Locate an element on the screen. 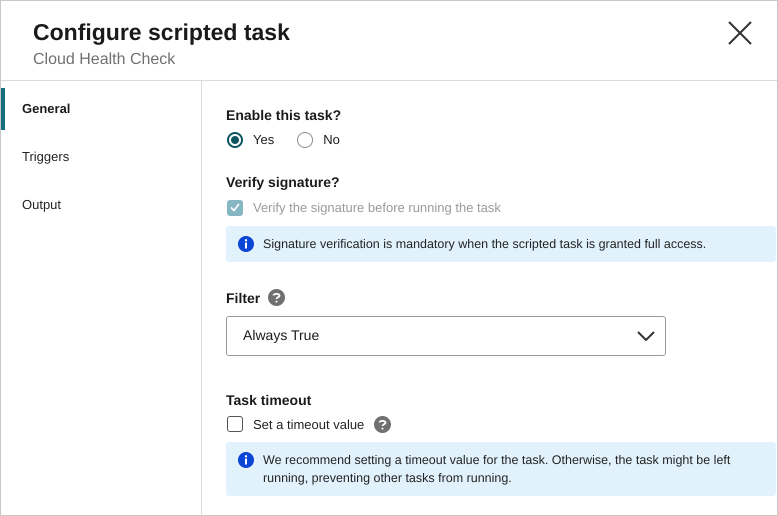 The height and width of the screenshot is (516, 778). sidebar-tab: General is located at coordinates (101, 109).